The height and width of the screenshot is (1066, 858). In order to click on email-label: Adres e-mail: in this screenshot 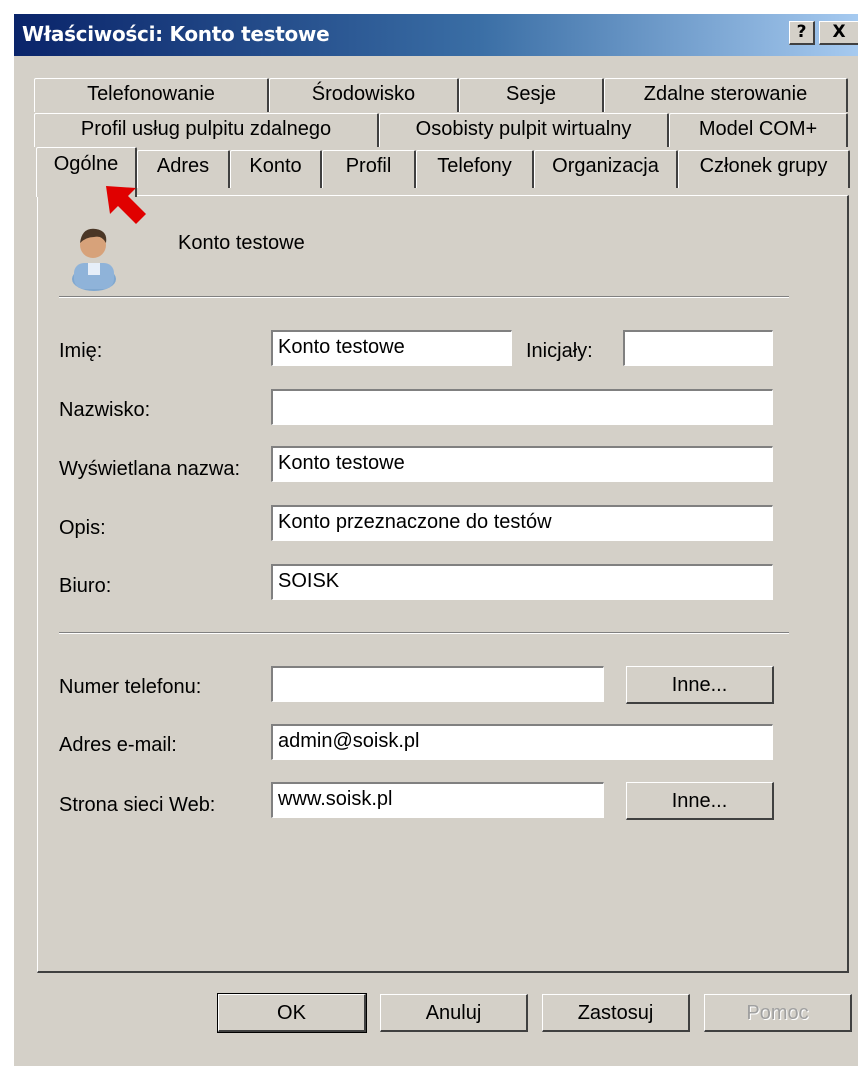, I will do `click(118, 745)`.